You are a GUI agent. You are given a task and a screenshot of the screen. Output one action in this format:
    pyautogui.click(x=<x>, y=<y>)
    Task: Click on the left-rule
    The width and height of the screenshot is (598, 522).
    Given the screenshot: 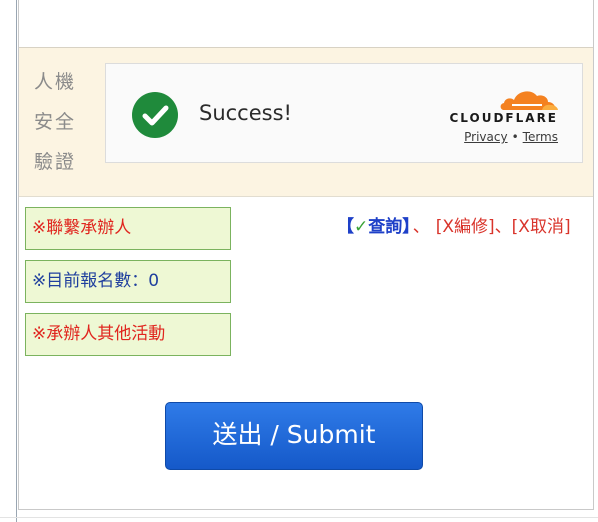 What is the action you would take?
    pyautogui.click(x=16, y=261)
    